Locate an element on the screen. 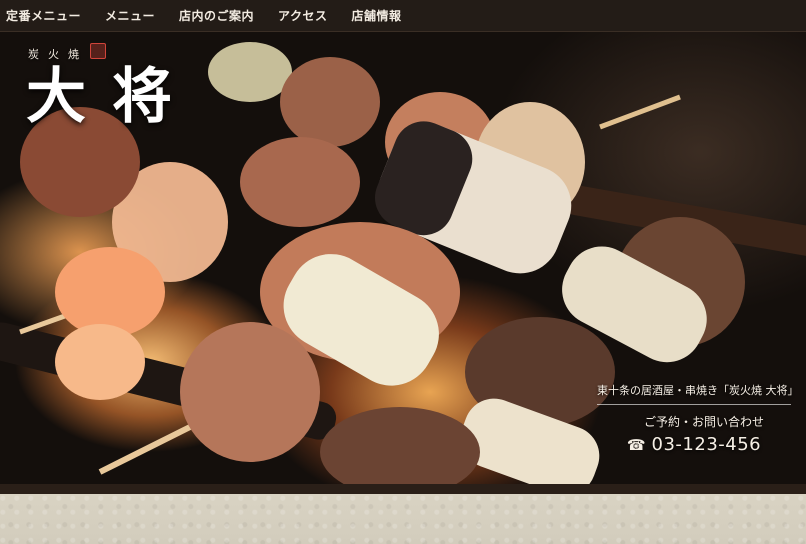 This screenshot has height=544, width=806. phone-row: ☎ 03-123-456 is located at coordinates (694, 444).